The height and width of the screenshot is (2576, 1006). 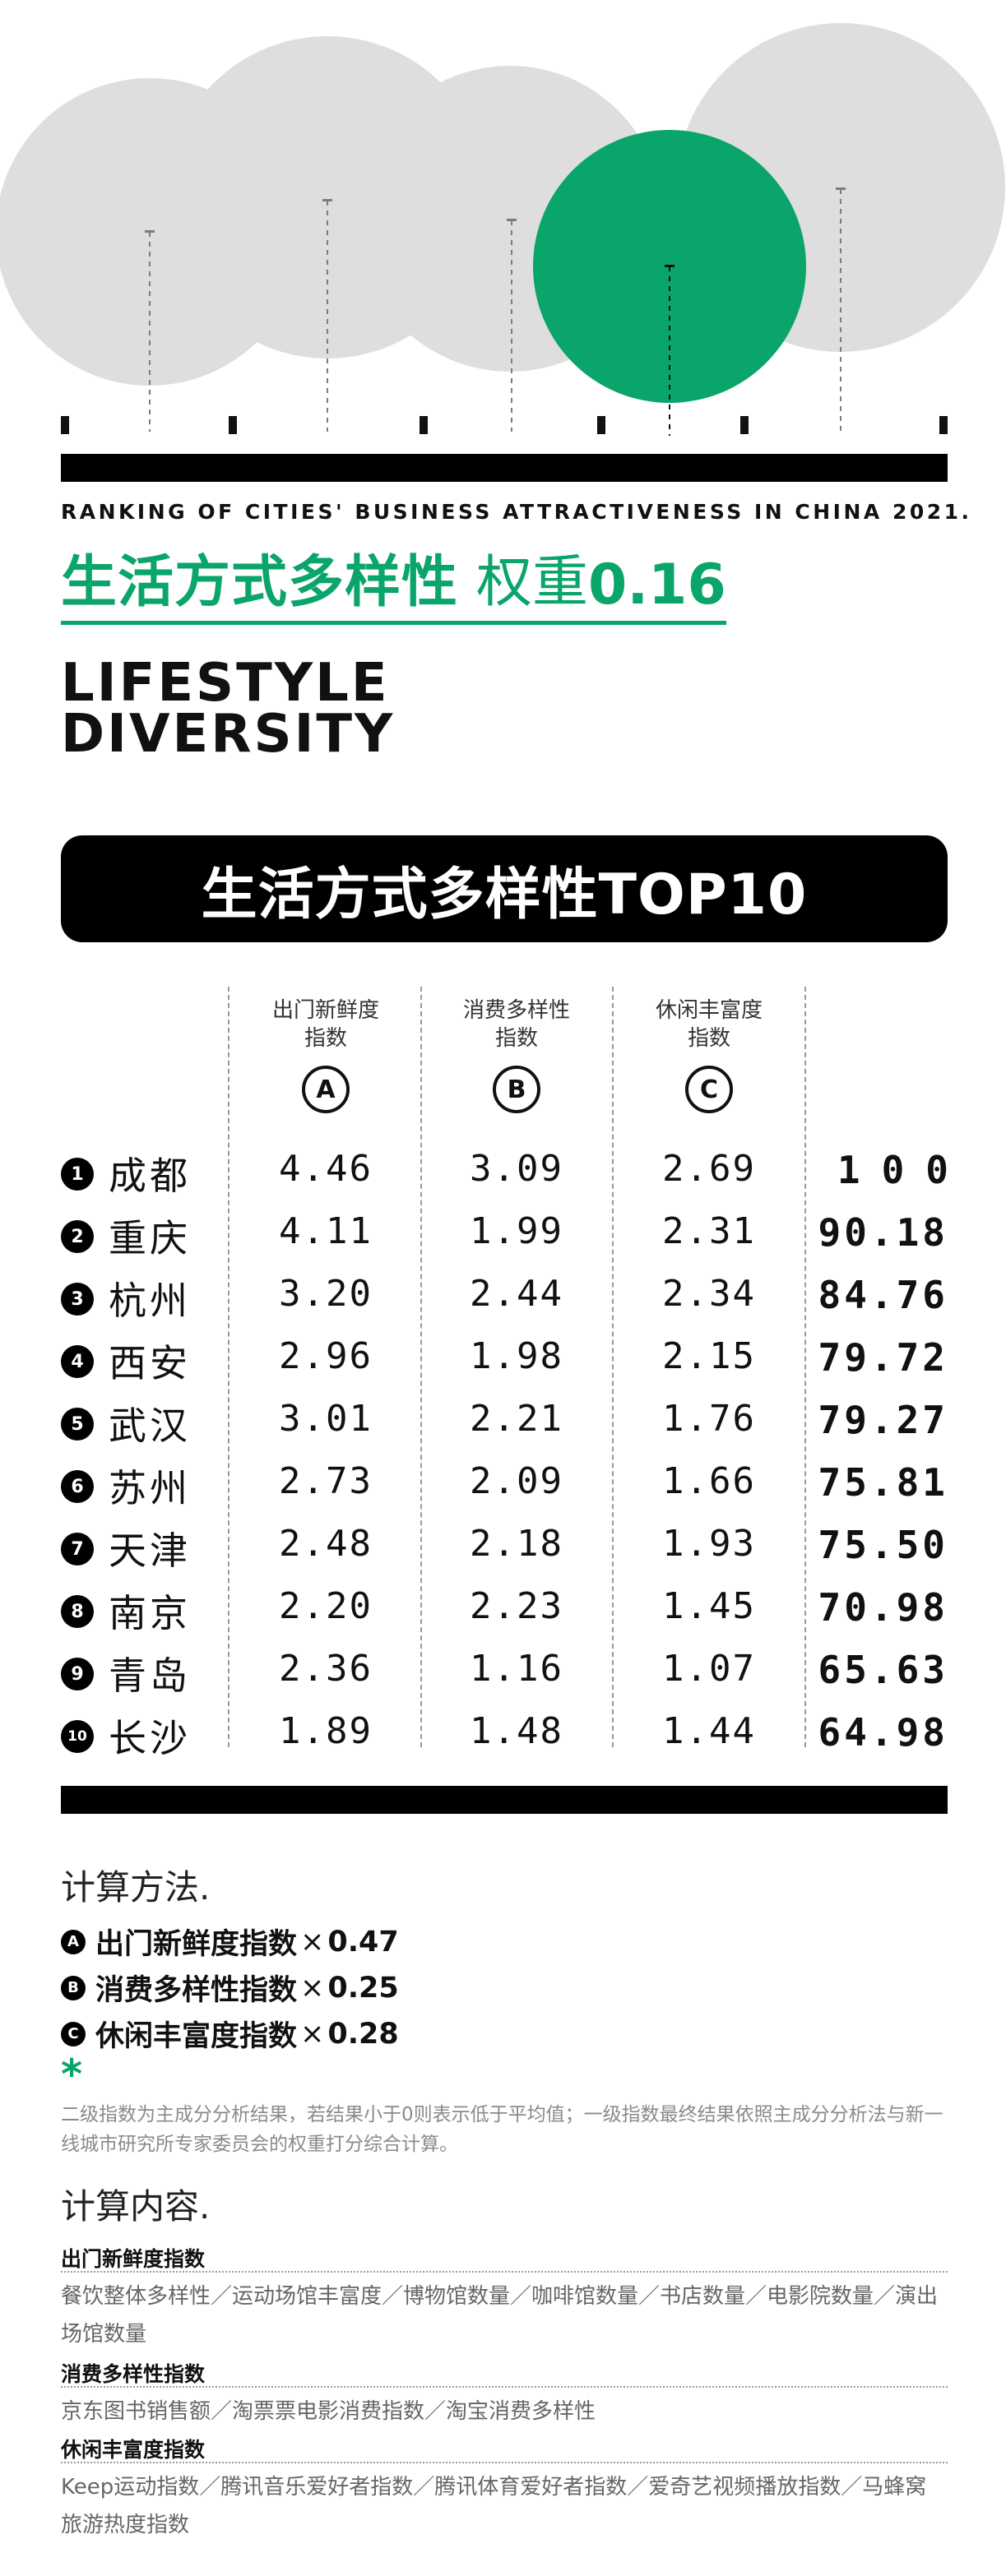 I want to click on index-value-a: 2.48, so click(x=326, y=1544).